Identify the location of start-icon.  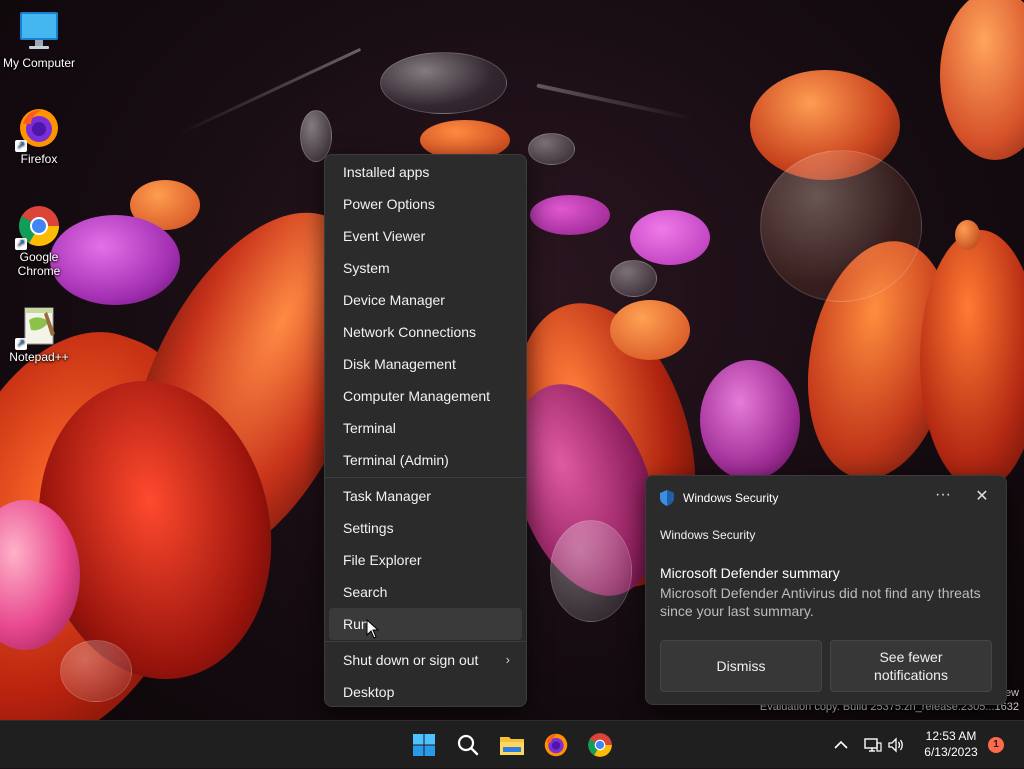
(424, 745).